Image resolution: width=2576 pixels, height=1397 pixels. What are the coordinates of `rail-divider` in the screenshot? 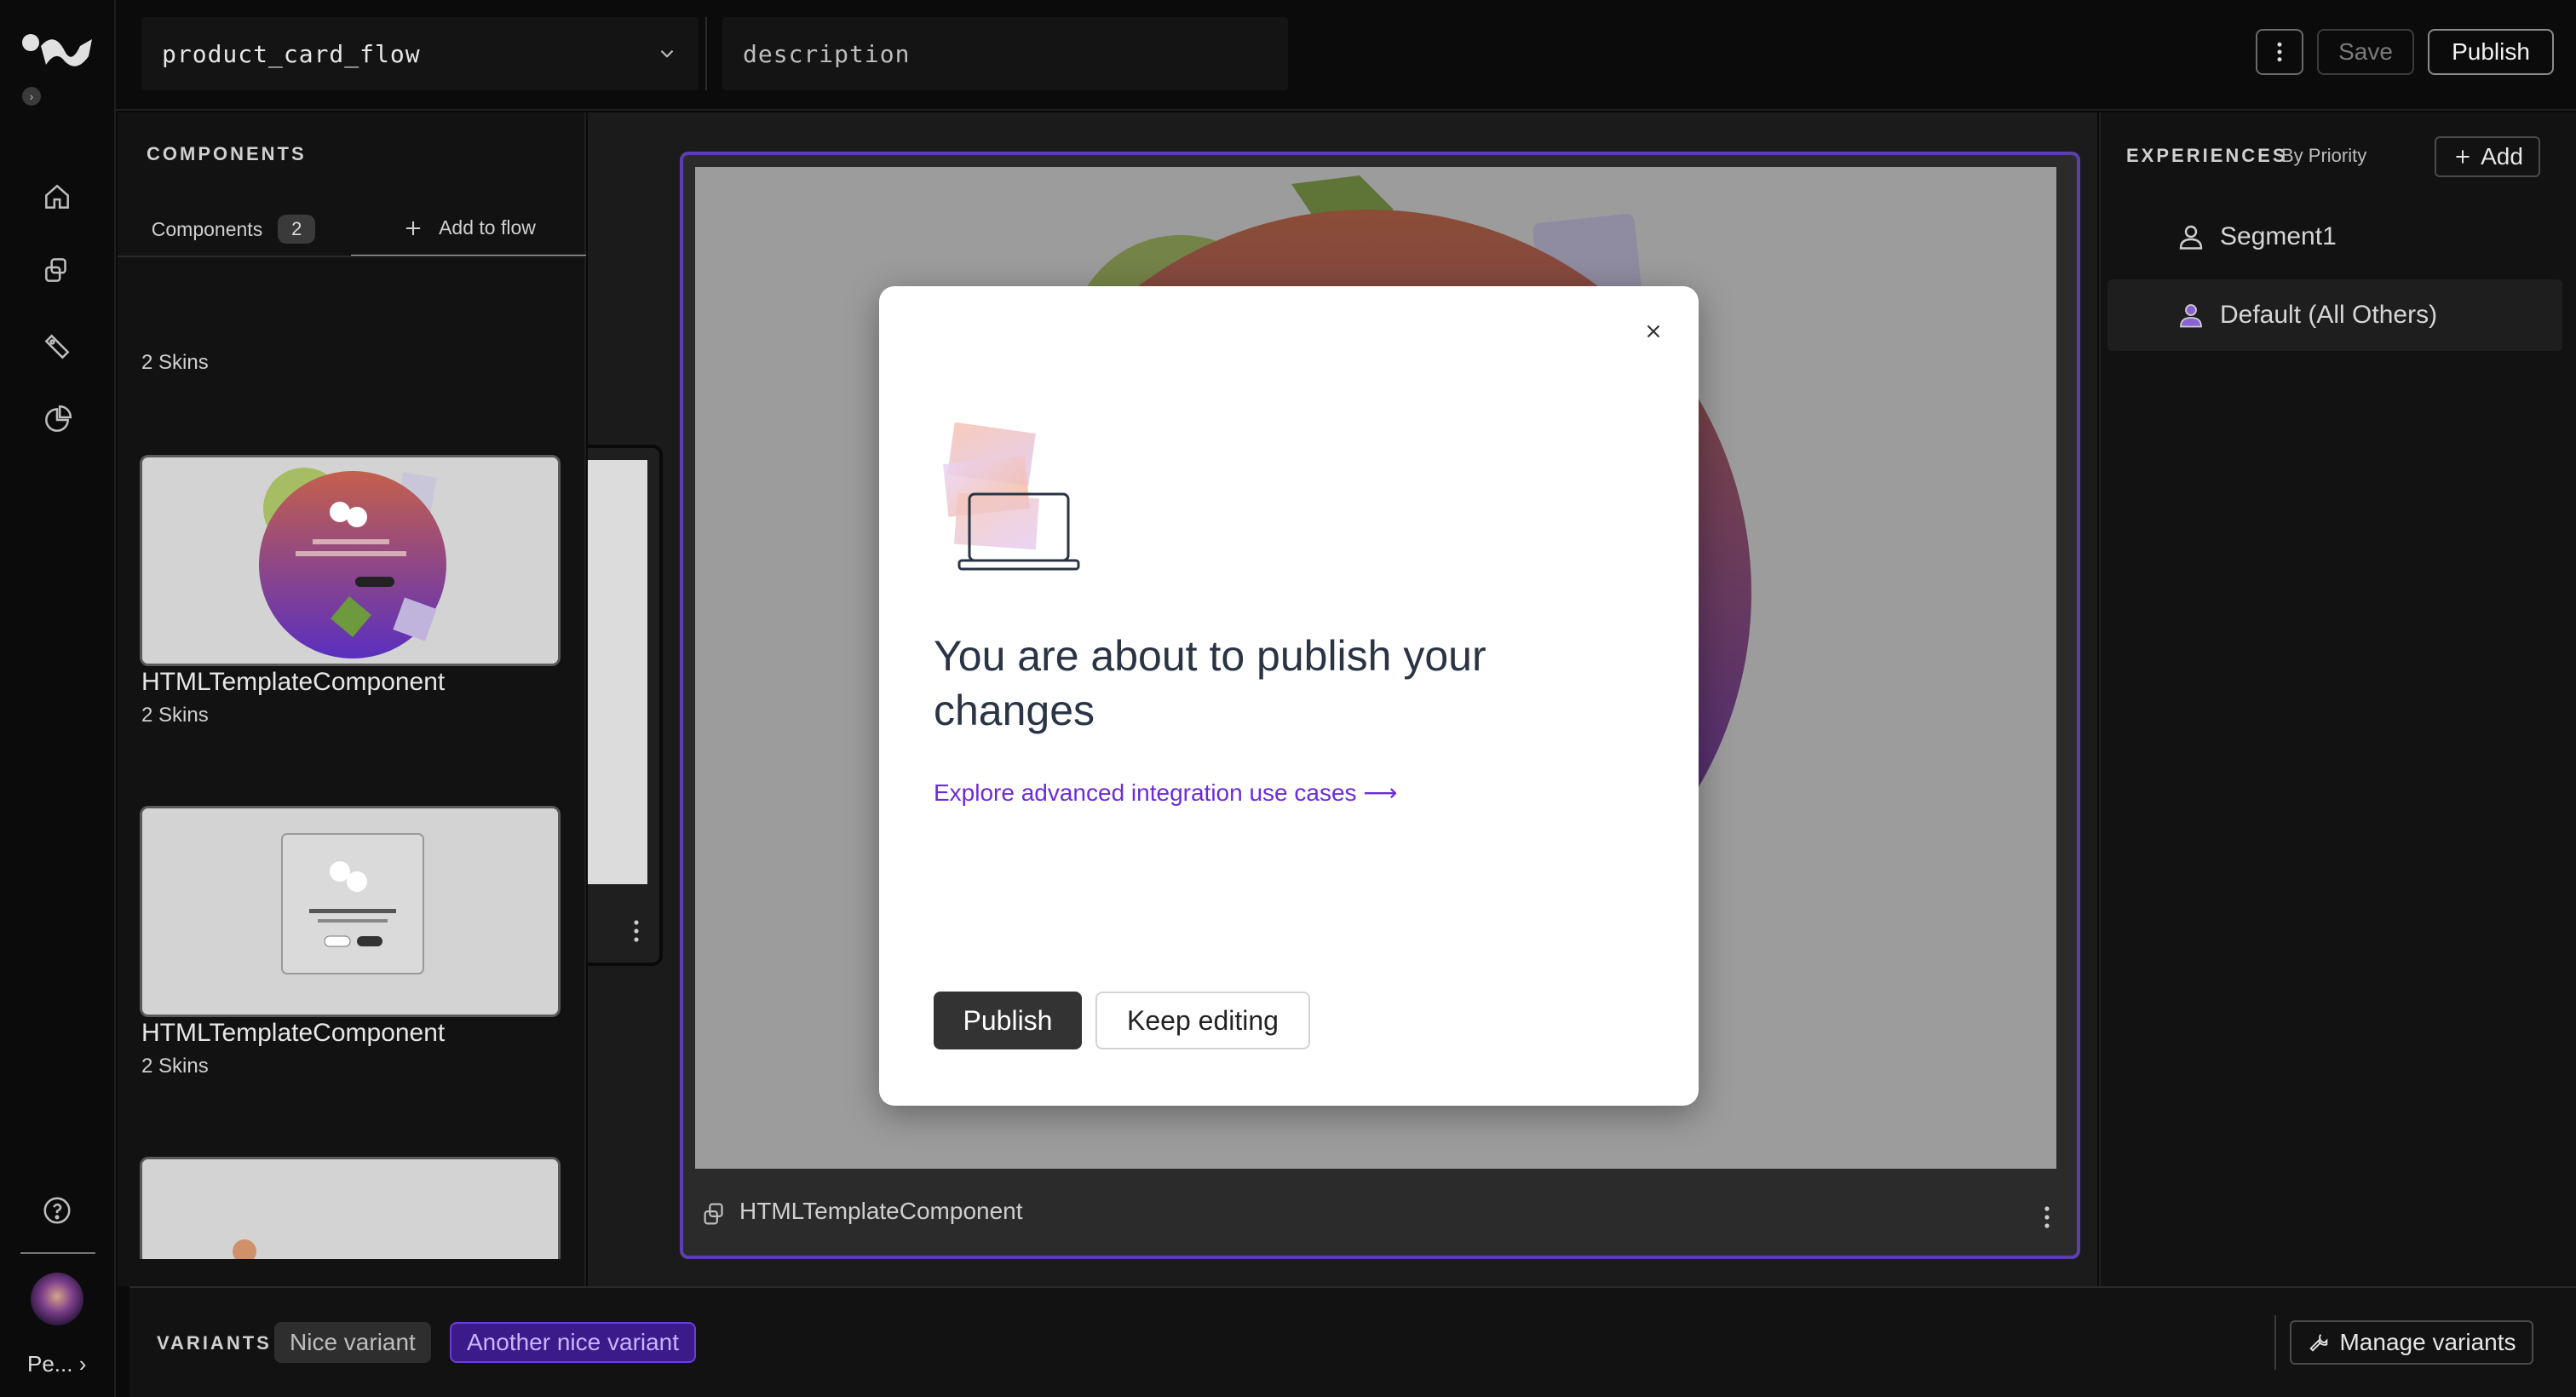 It's located at (57, 1253).